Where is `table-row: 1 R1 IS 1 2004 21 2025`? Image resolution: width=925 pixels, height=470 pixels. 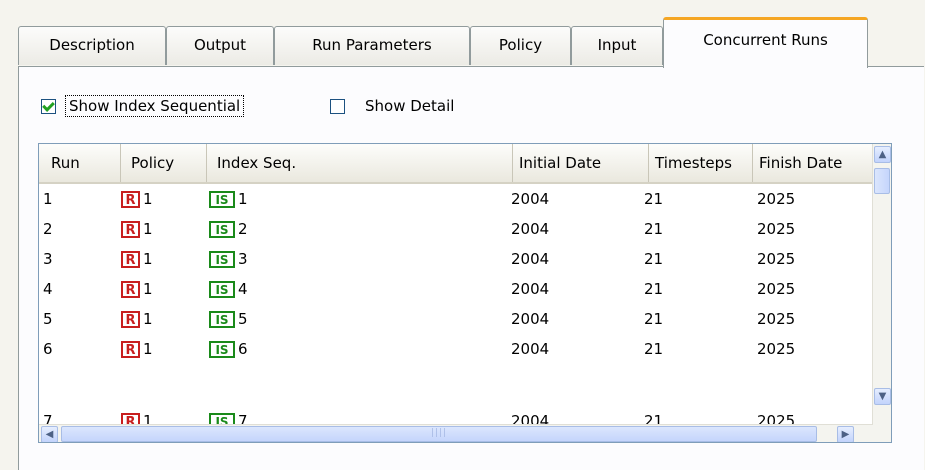 table-row: 1 R1 IS 1 2004 21 2025 is located at coordinates (456, 199).